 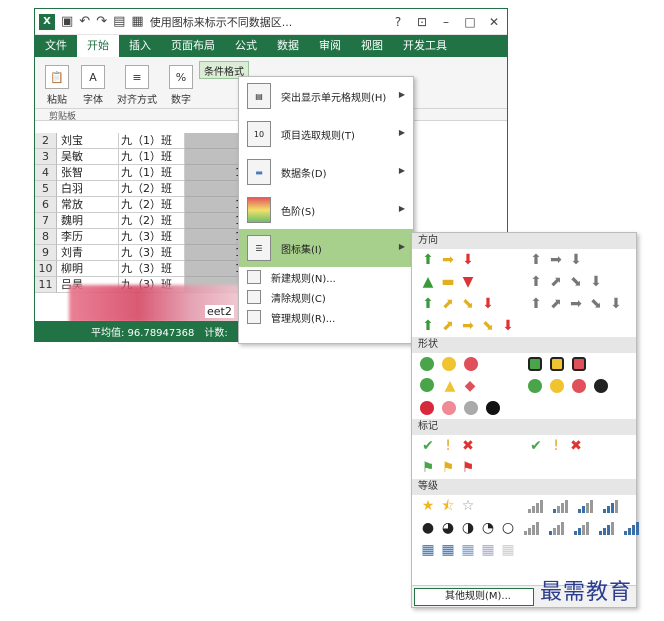 What do you see at coordinates (88, 205) in the screenshot?
I see `cell: 常放` at bounding box center [88, 205].